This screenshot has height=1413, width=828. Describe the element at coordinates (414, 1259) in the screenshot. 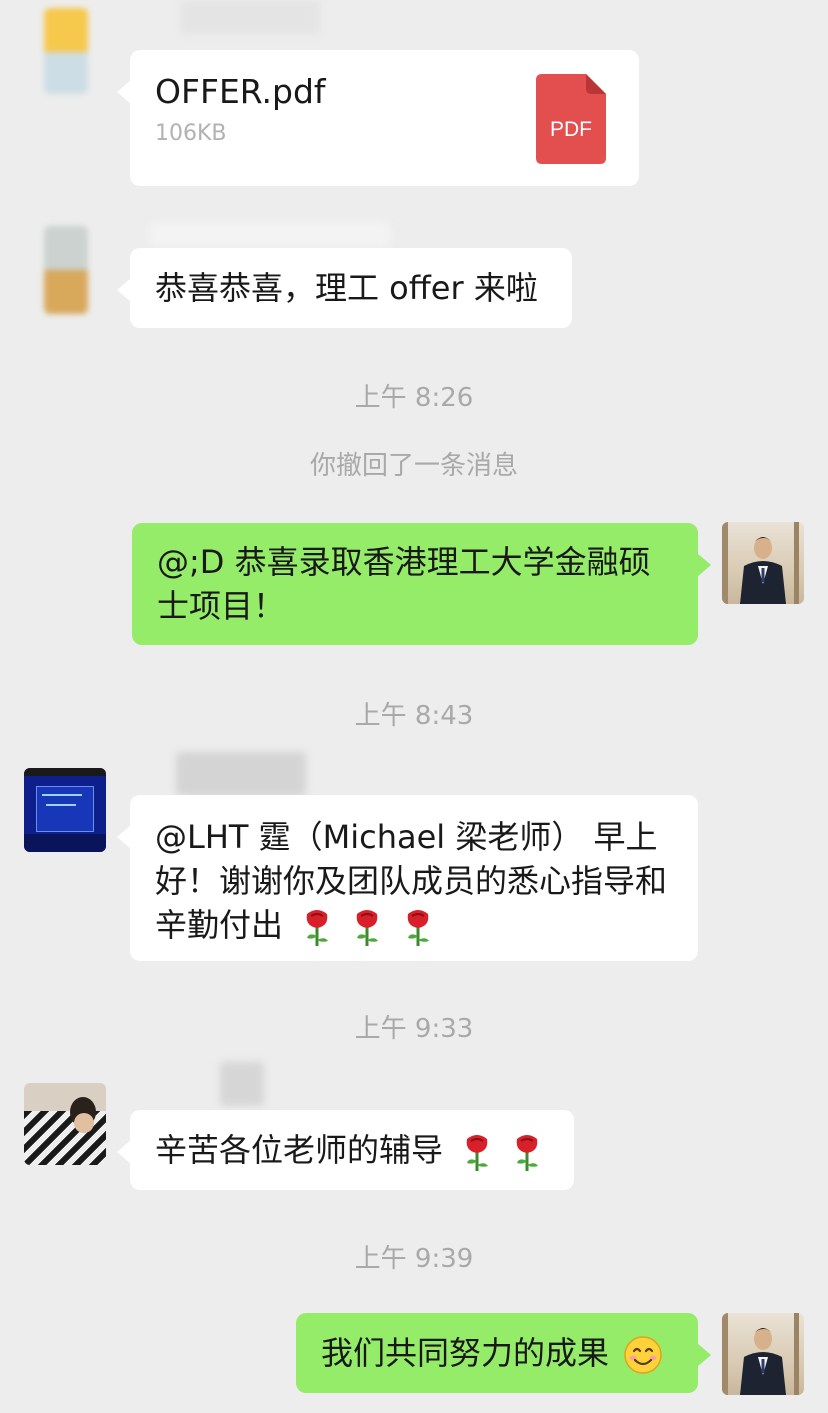

I see `timestamp: 上午 9:39` at that location.